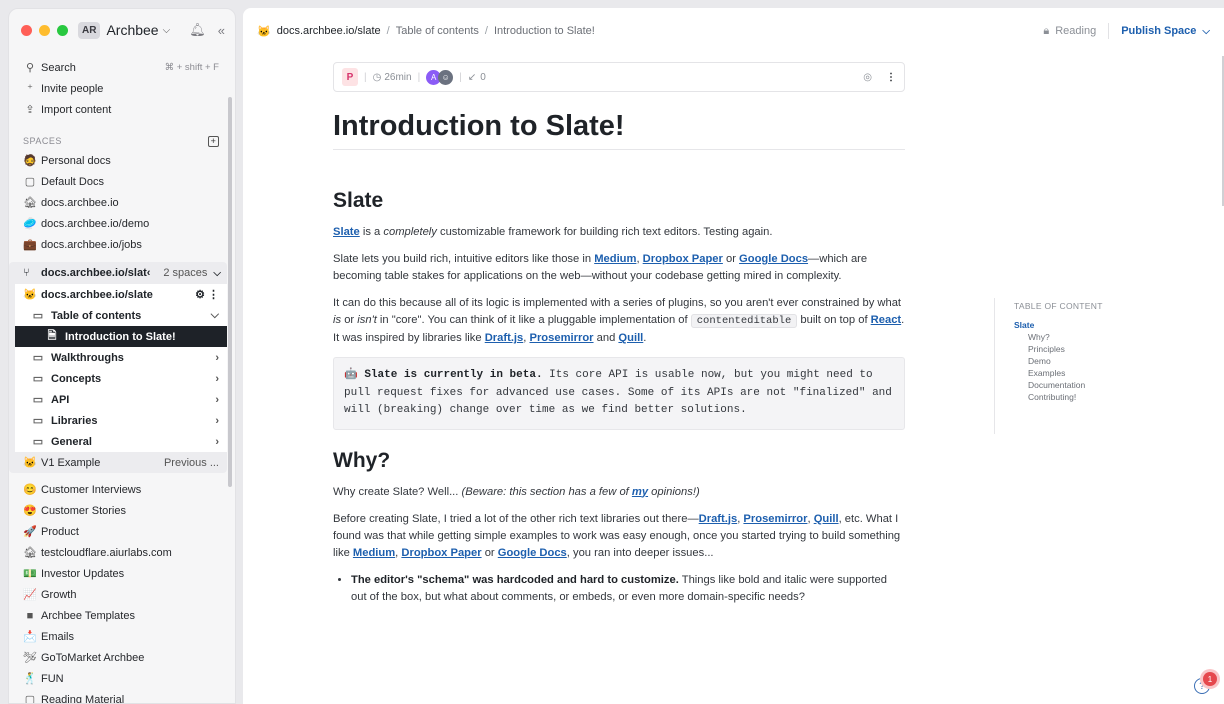  I want to click on search-icon: ⚲, so click(30, 68).